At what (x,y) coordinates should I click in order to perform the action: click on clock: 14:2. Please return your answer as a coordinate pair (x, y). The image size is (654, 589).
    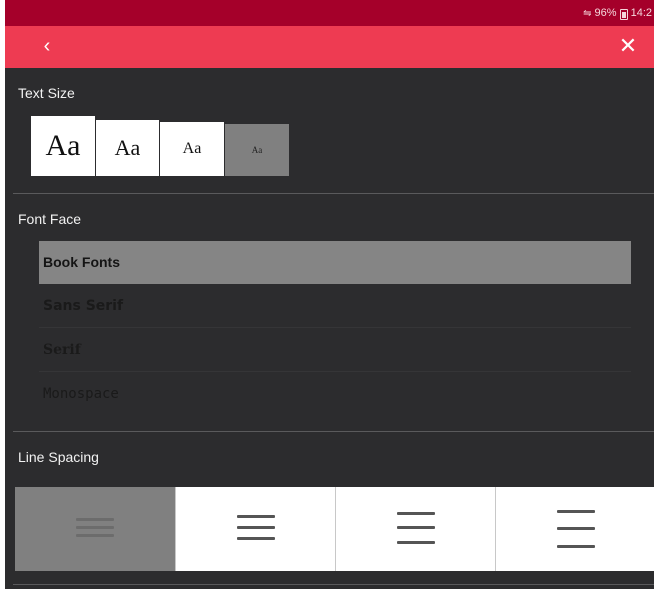
    Looking at the image, I should click on (641, 13).